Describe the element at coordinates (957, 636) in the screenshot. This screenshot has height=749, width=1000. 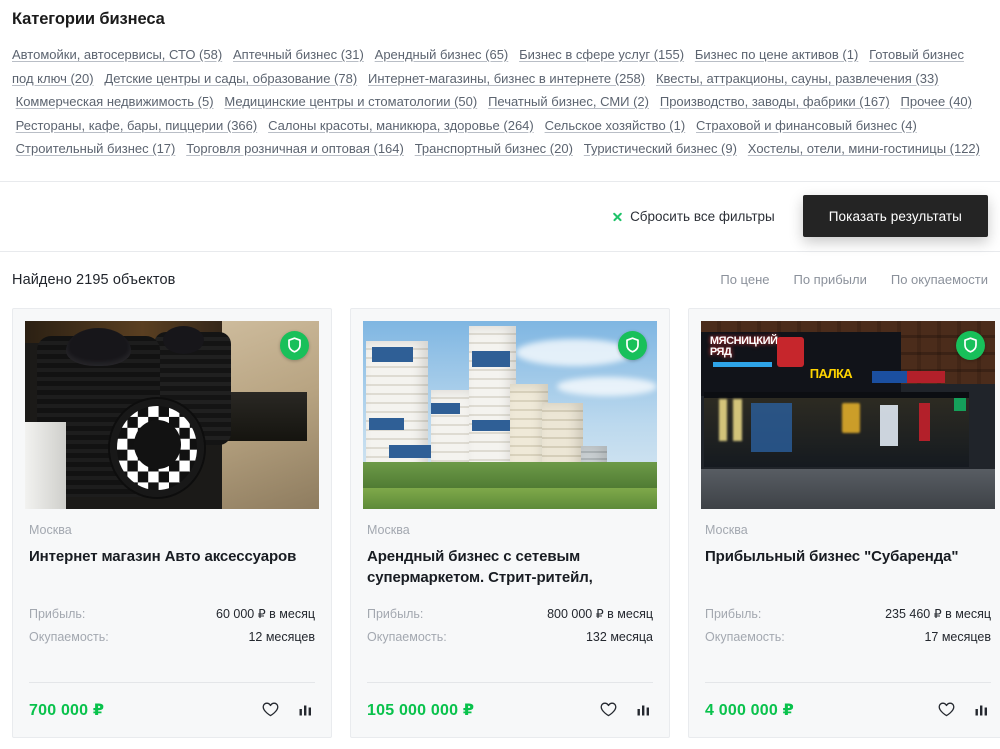
I see `payback-value: 17 месяцев` at that location.